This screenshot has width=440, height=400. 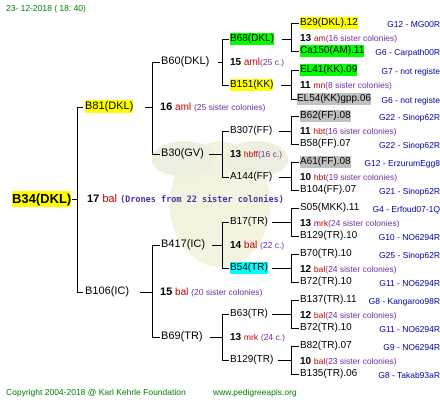 I want to click on g4-queen-18: B137(TR).11, so click(x=328, y=300).